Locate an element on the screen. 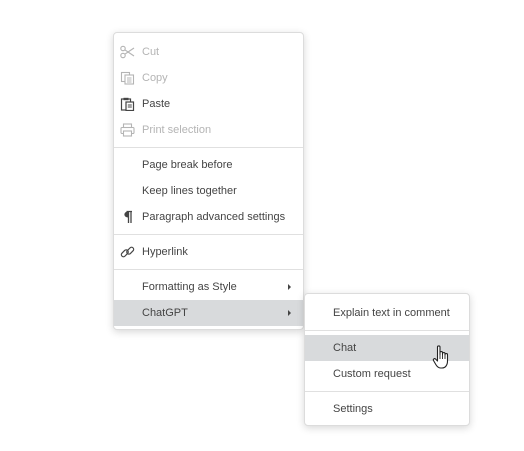 The width and height of the screenshot is (524, 451). menu-item-label: Page break before is located at coordinates (187, 165).